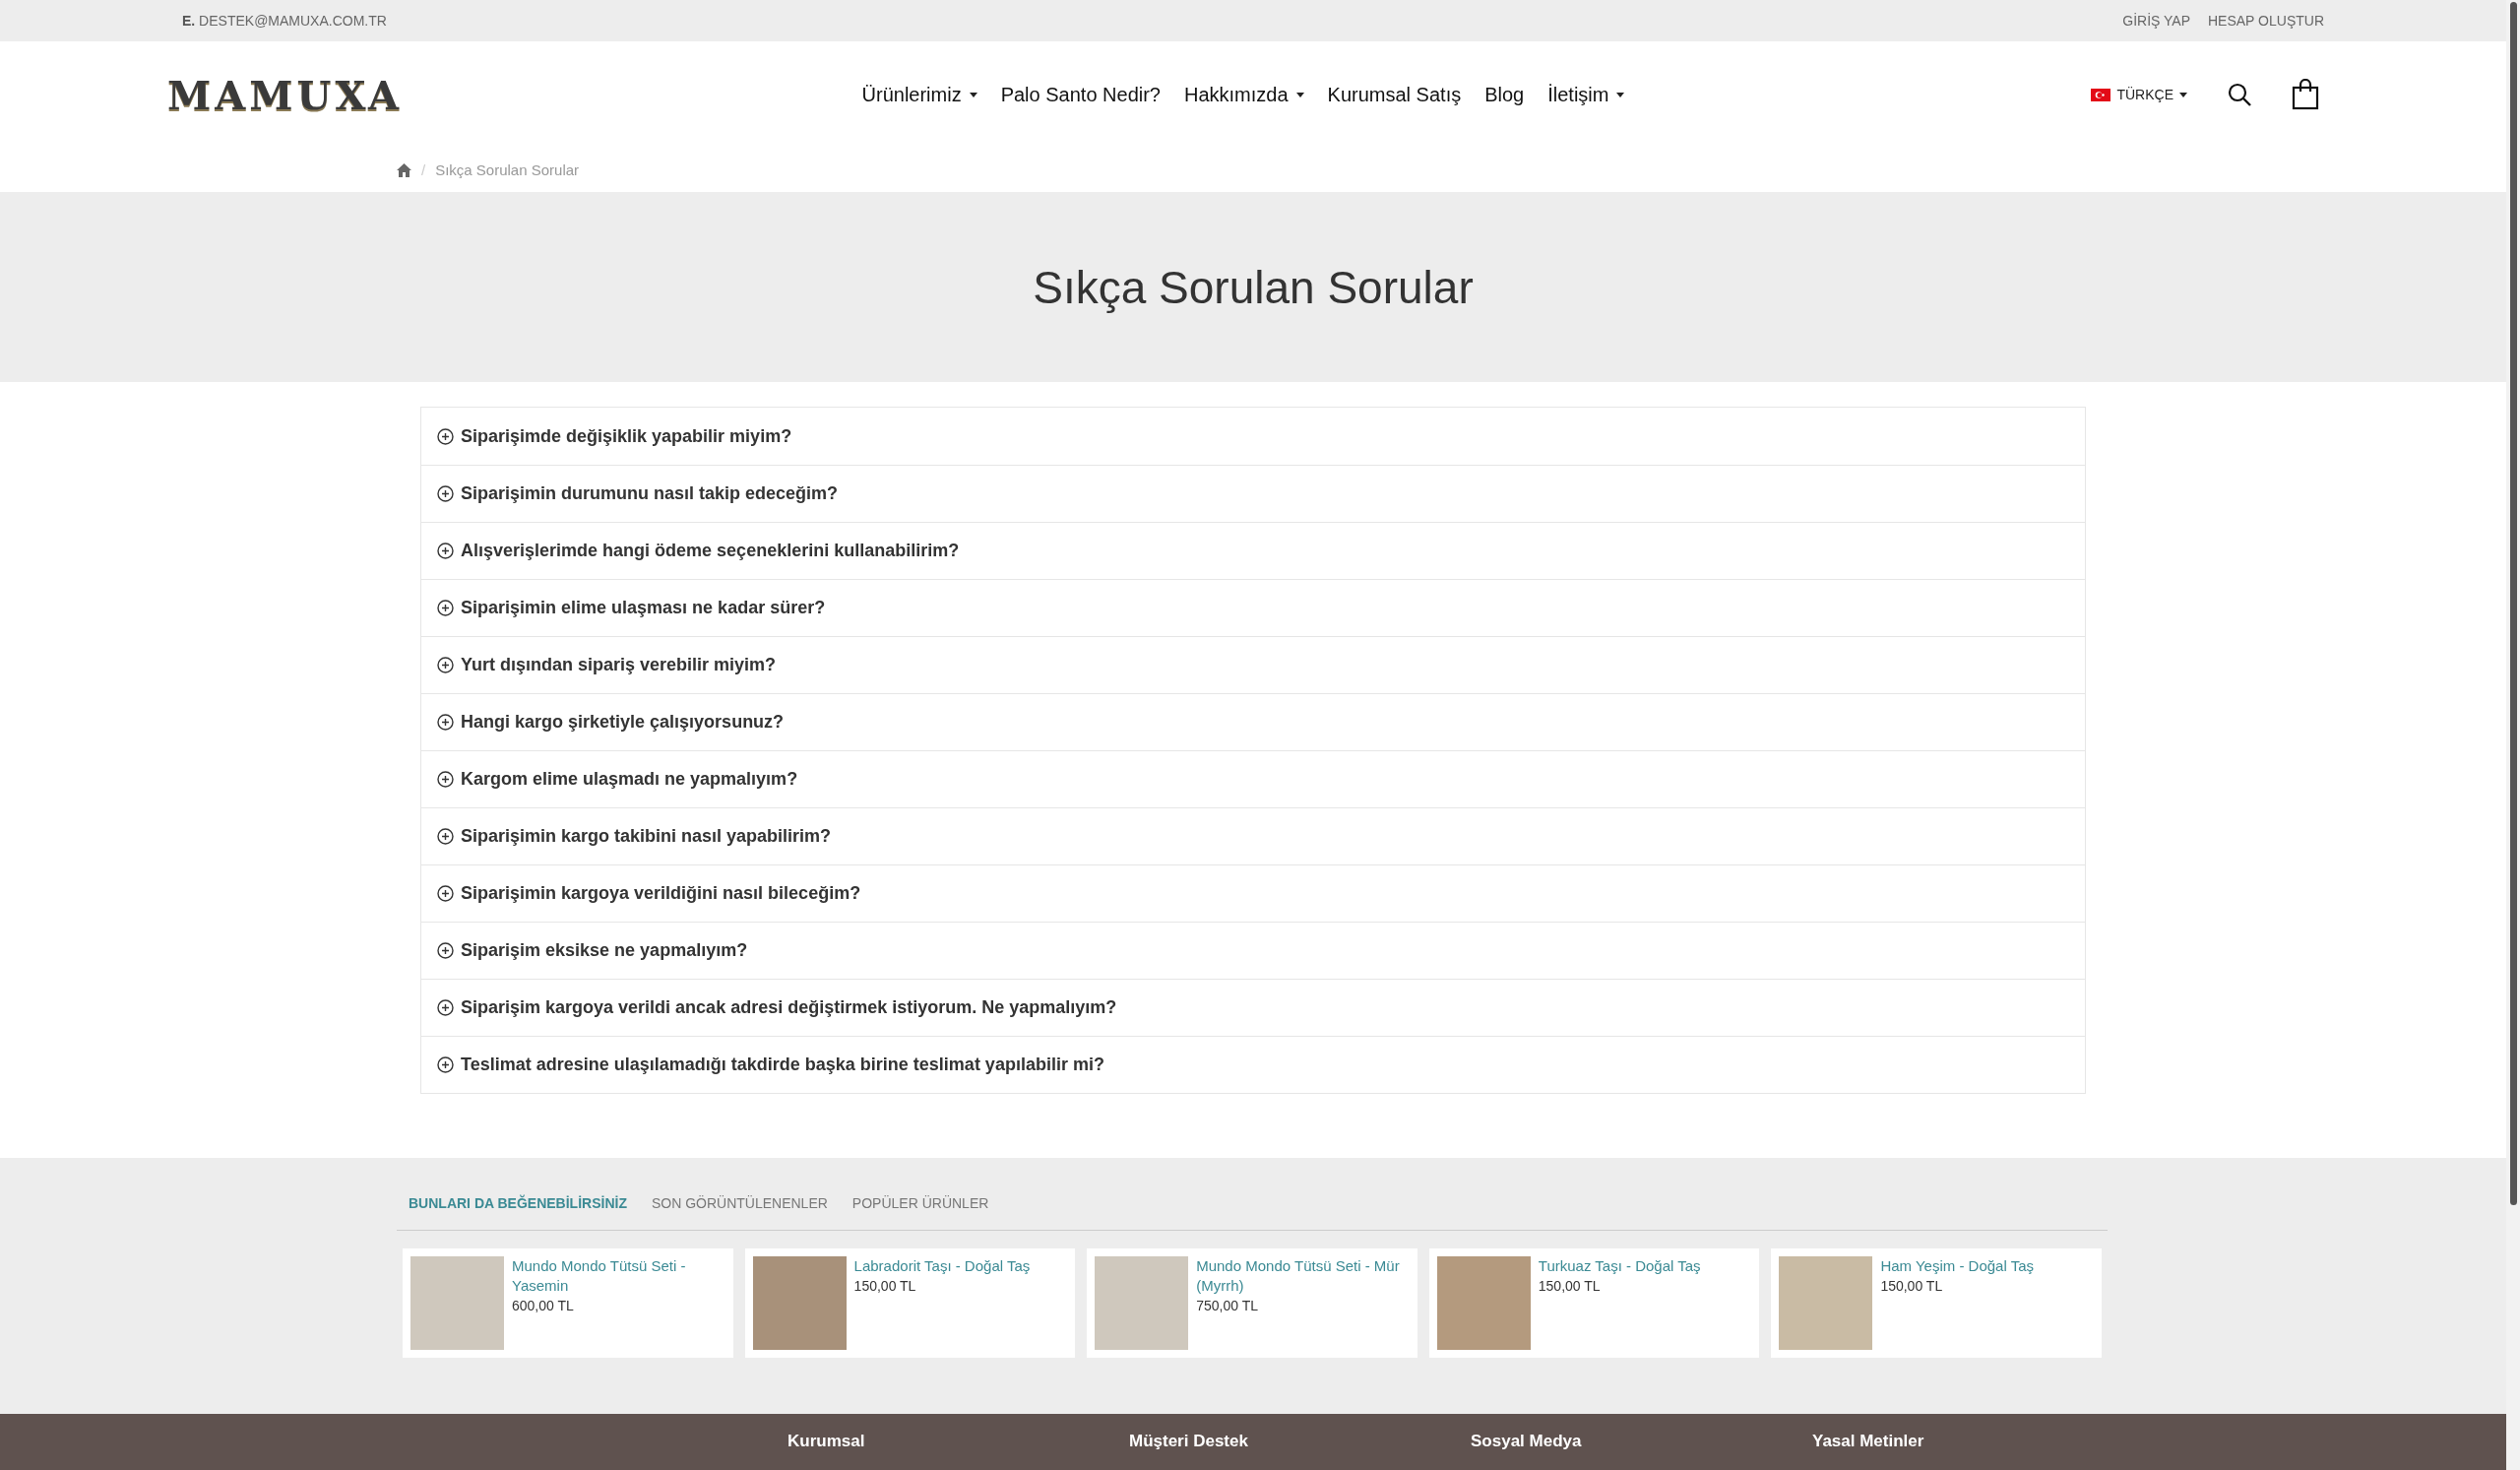  I want to click on page-title: Sıkça Sorulan Sorular, so click(1253, 287).